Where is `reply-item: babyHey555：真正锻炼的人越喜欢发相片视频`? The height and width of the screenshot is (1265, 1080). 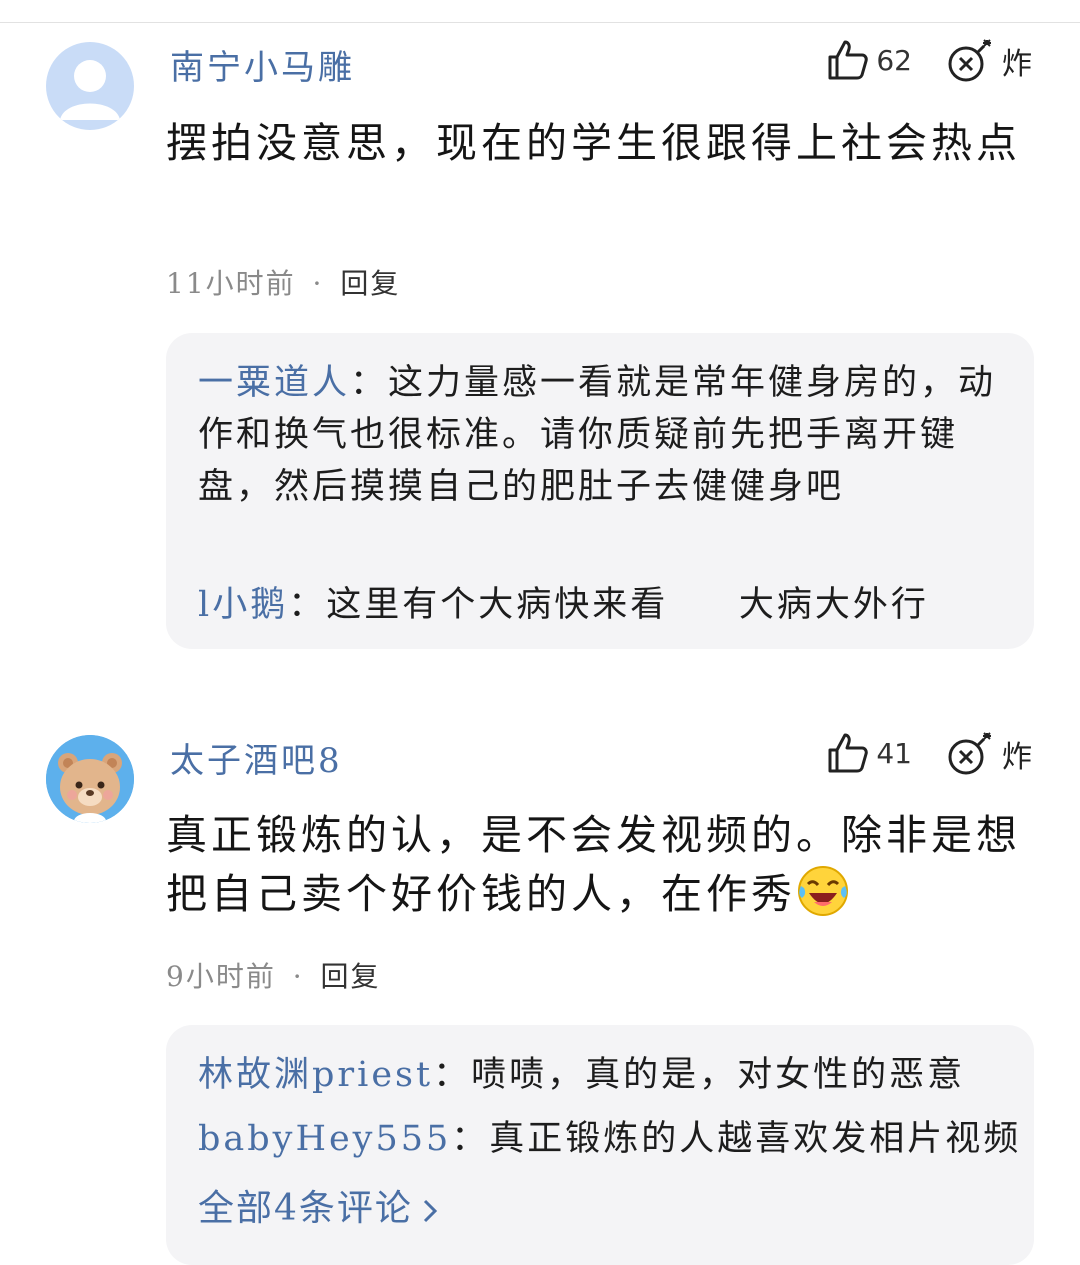
reply-item: babyHey555：真正锻炼的人越喜欢发相片视频 is located at coordinates (608, 1139).